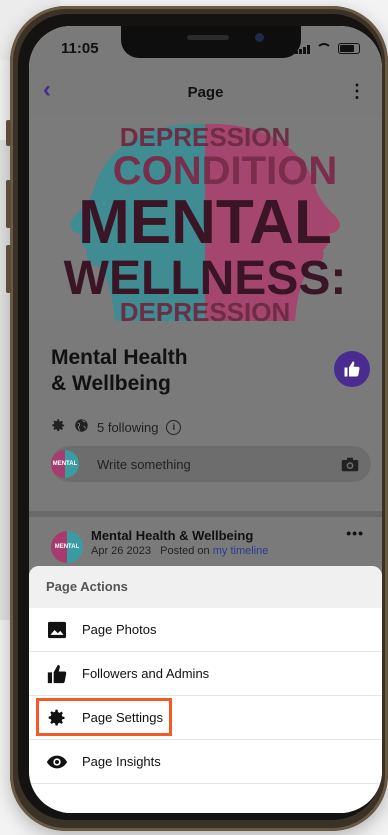  What do you see at coordinates (146, 673) in the screenshot?
I see `action-label: Followers and Admins` at bounding box center [146, 673].